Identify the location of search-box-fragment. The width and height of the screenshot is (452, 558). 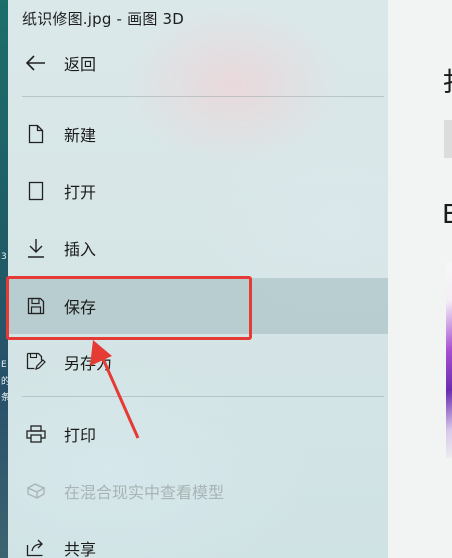
(448, 139).